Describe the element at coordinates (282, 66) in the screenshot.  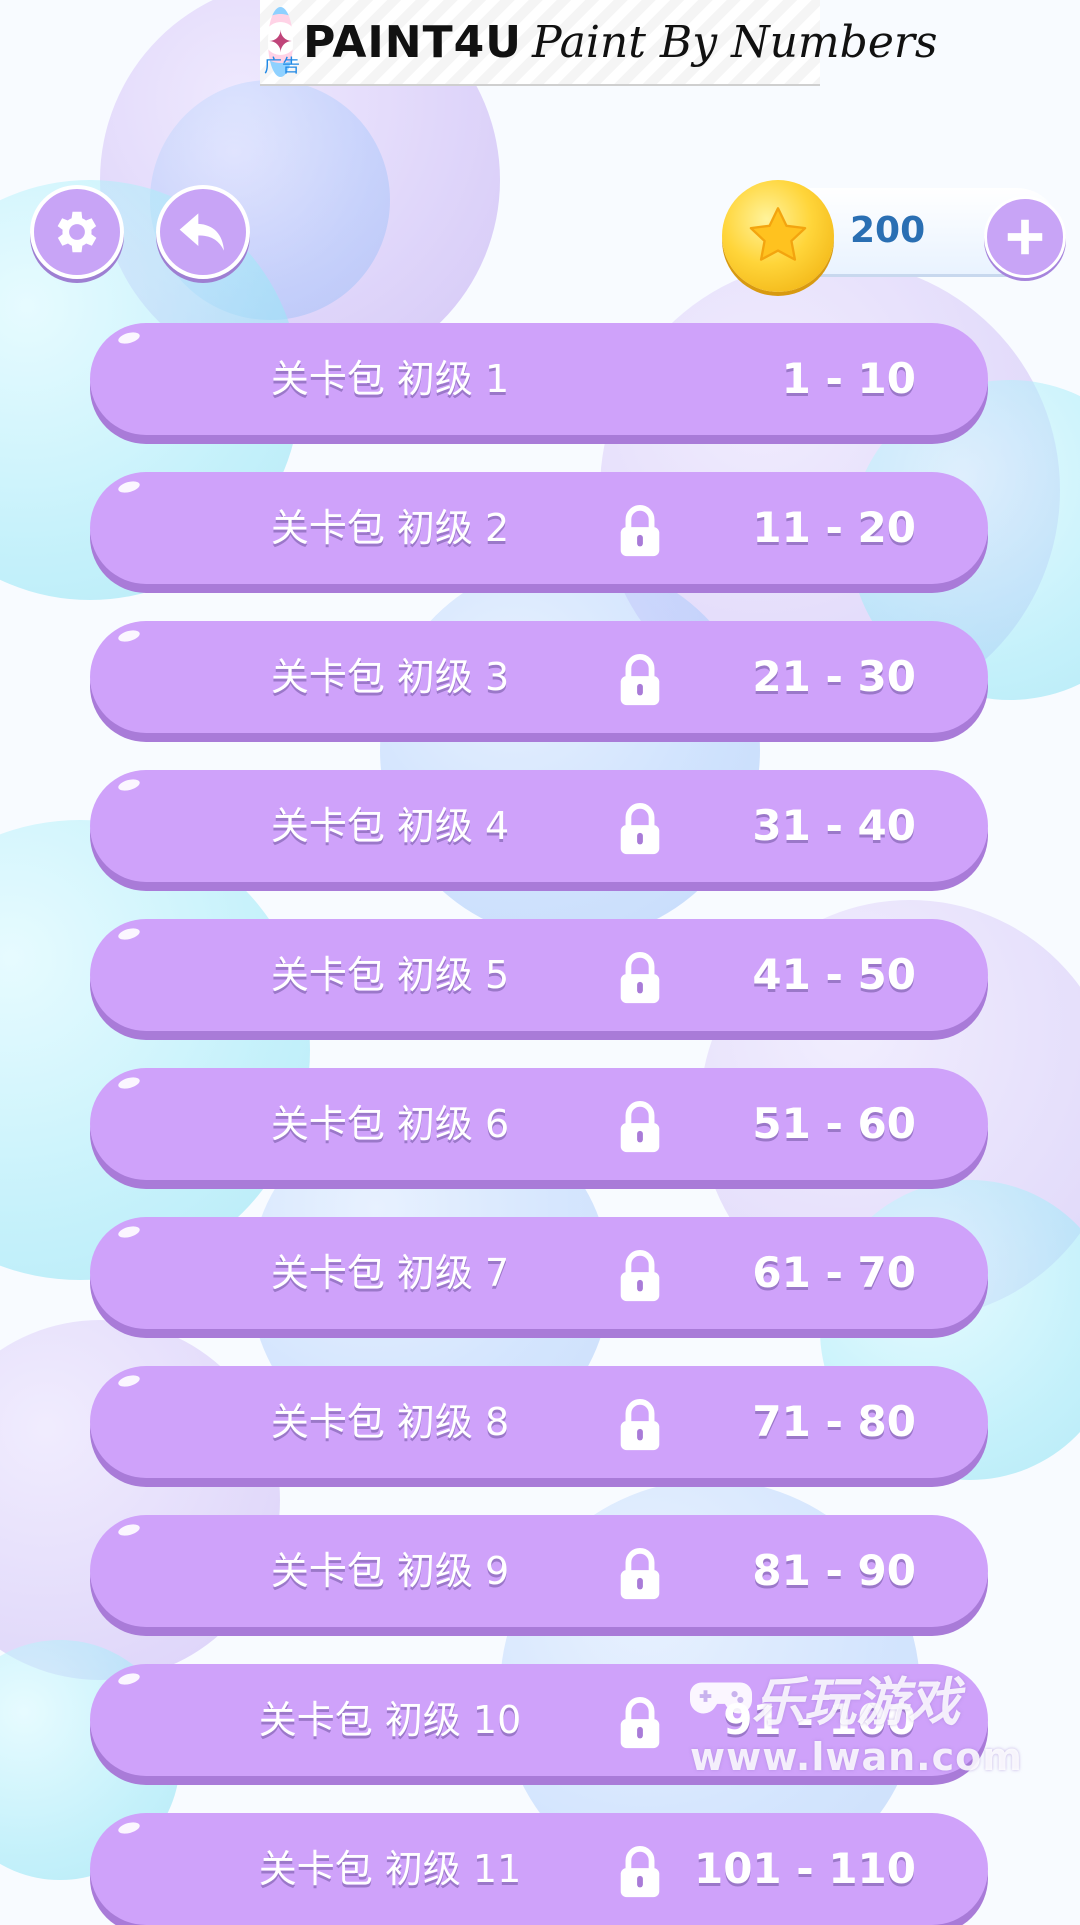
I see `ad-label: 广告` at that location.